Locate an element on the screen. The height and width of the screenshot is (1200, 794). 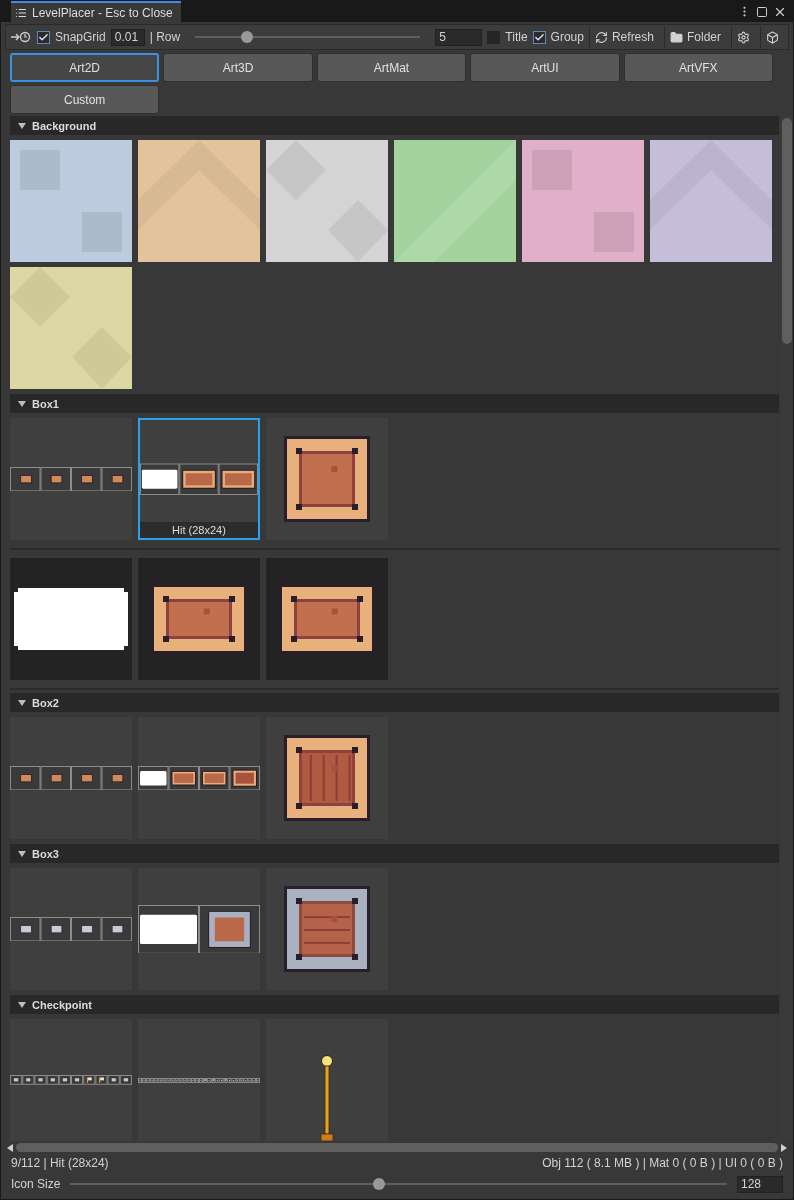
section-header: Box3 is located at coordinates (394, 853).